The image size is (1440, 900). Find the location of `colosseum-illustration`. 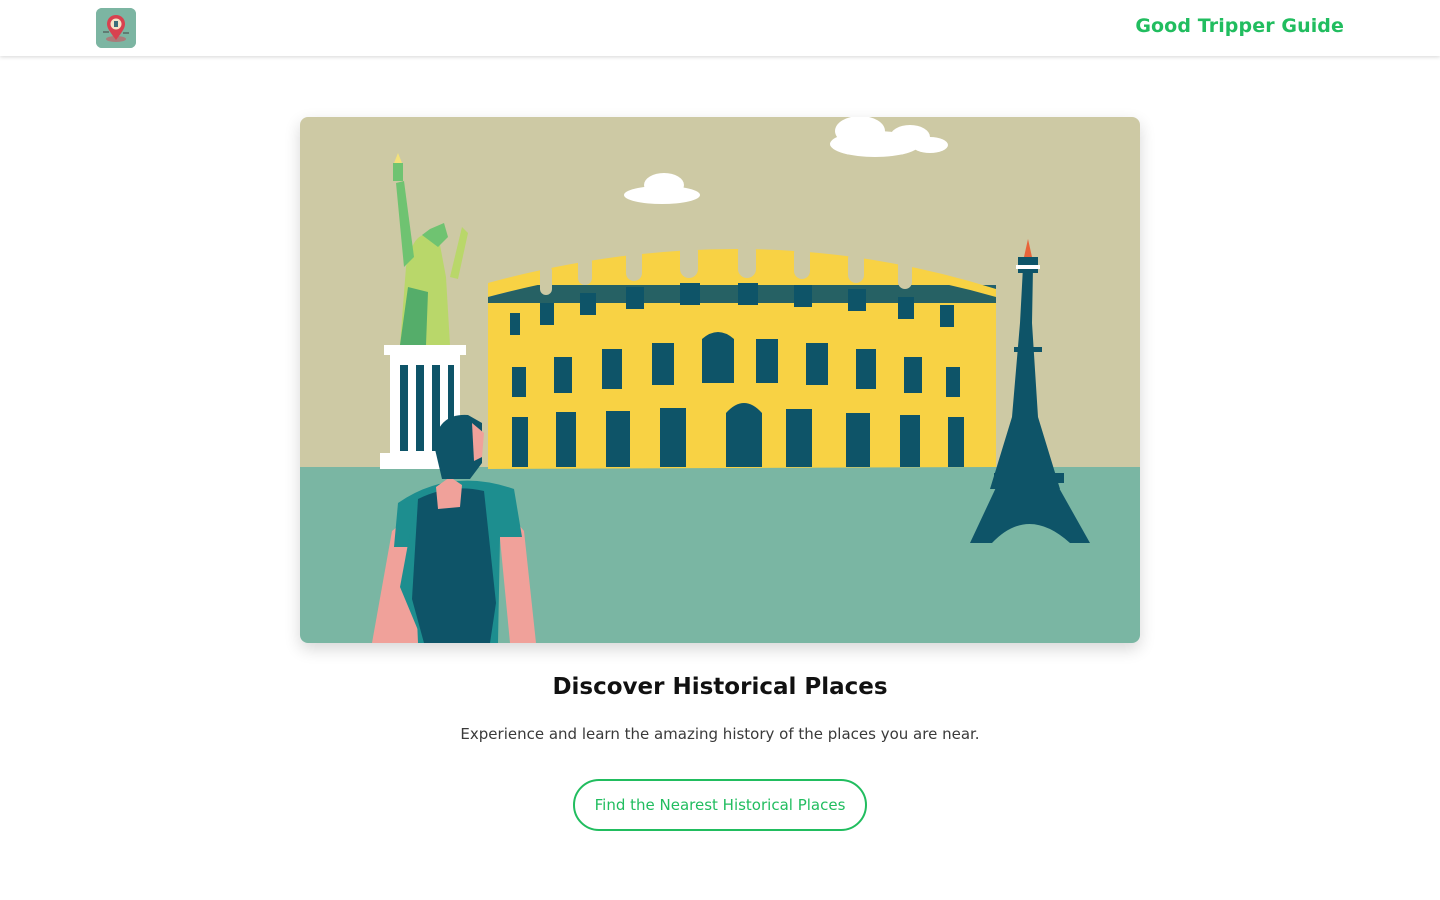

colosseum-illustration is located at coordinates (742, 355).